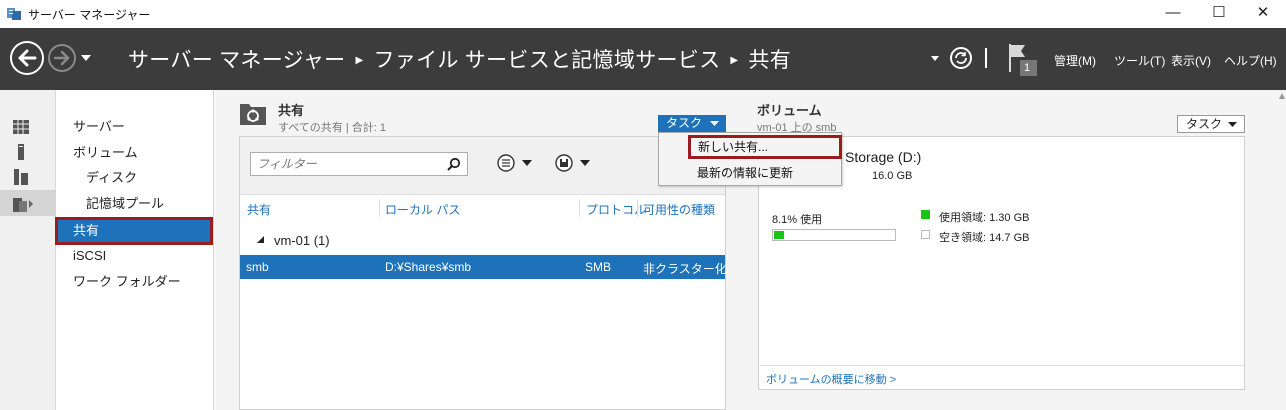 The height and width of the screenshot is (410, 1286). I want to click on forward-arrow-icon, so click(61, 58).